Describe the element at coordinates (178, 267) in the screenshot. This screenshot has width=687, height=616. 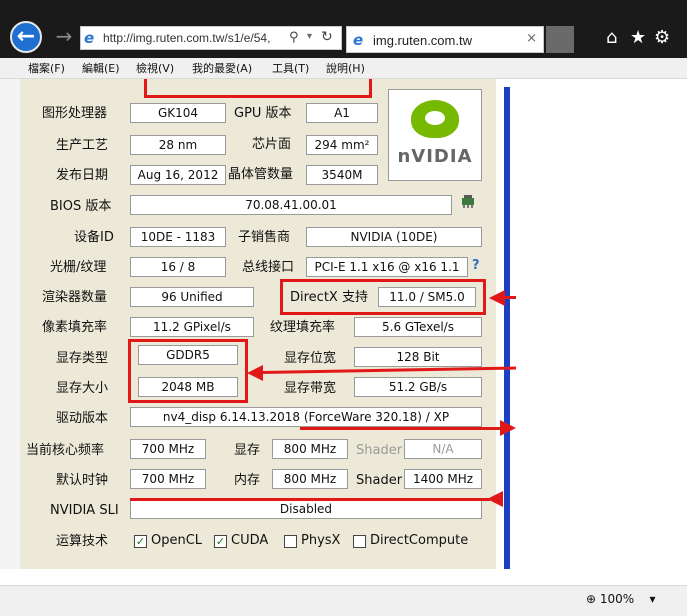
I see `rops-tmus-value: 16 / 8` at that location.